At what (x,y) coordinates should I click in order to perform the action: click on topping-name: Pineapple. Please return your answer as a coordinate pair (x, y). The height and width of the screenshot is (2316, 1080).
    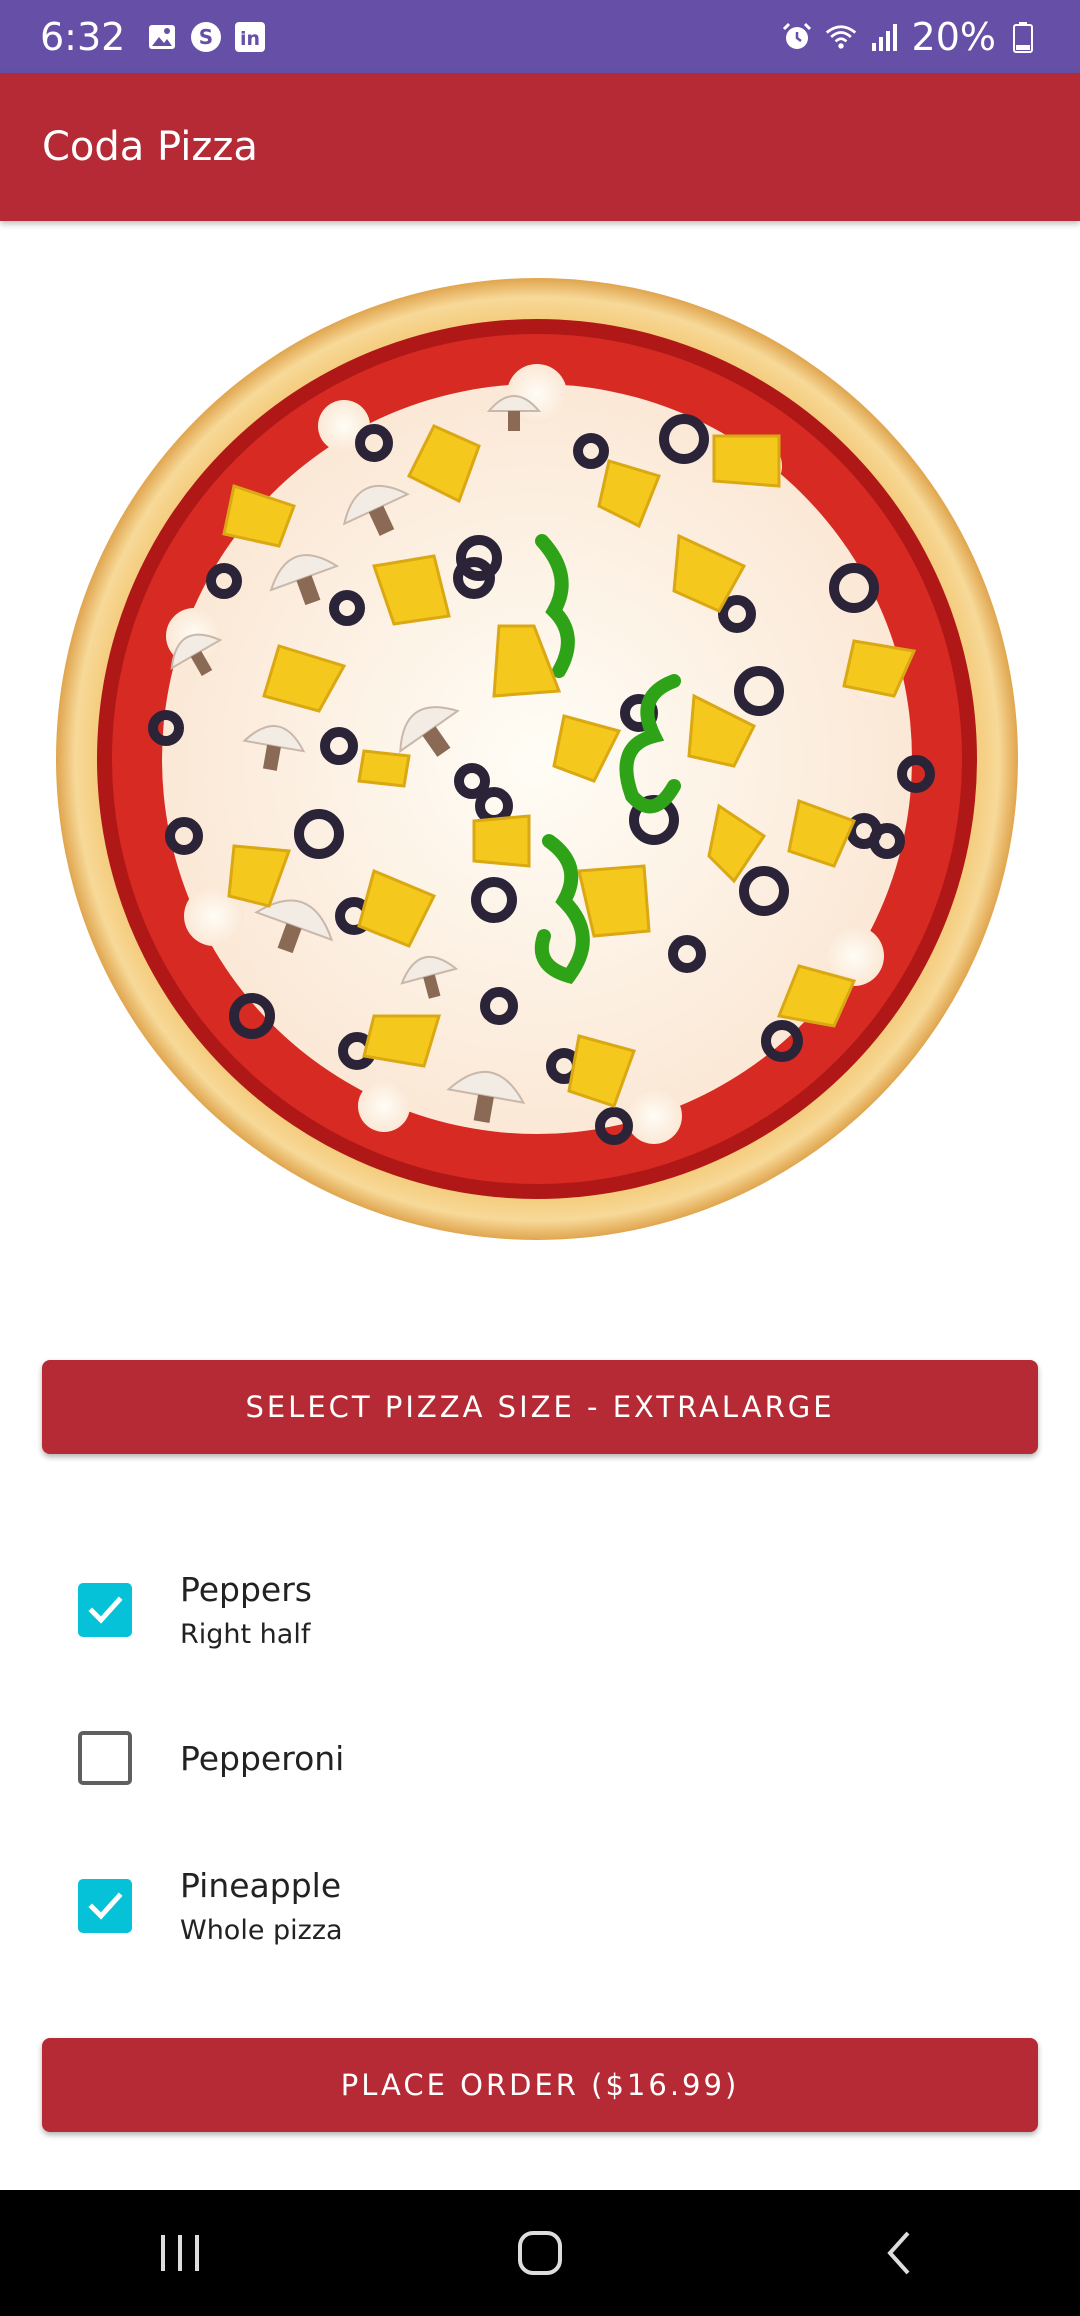
    Looking at the image, I should click on (261, 1885).